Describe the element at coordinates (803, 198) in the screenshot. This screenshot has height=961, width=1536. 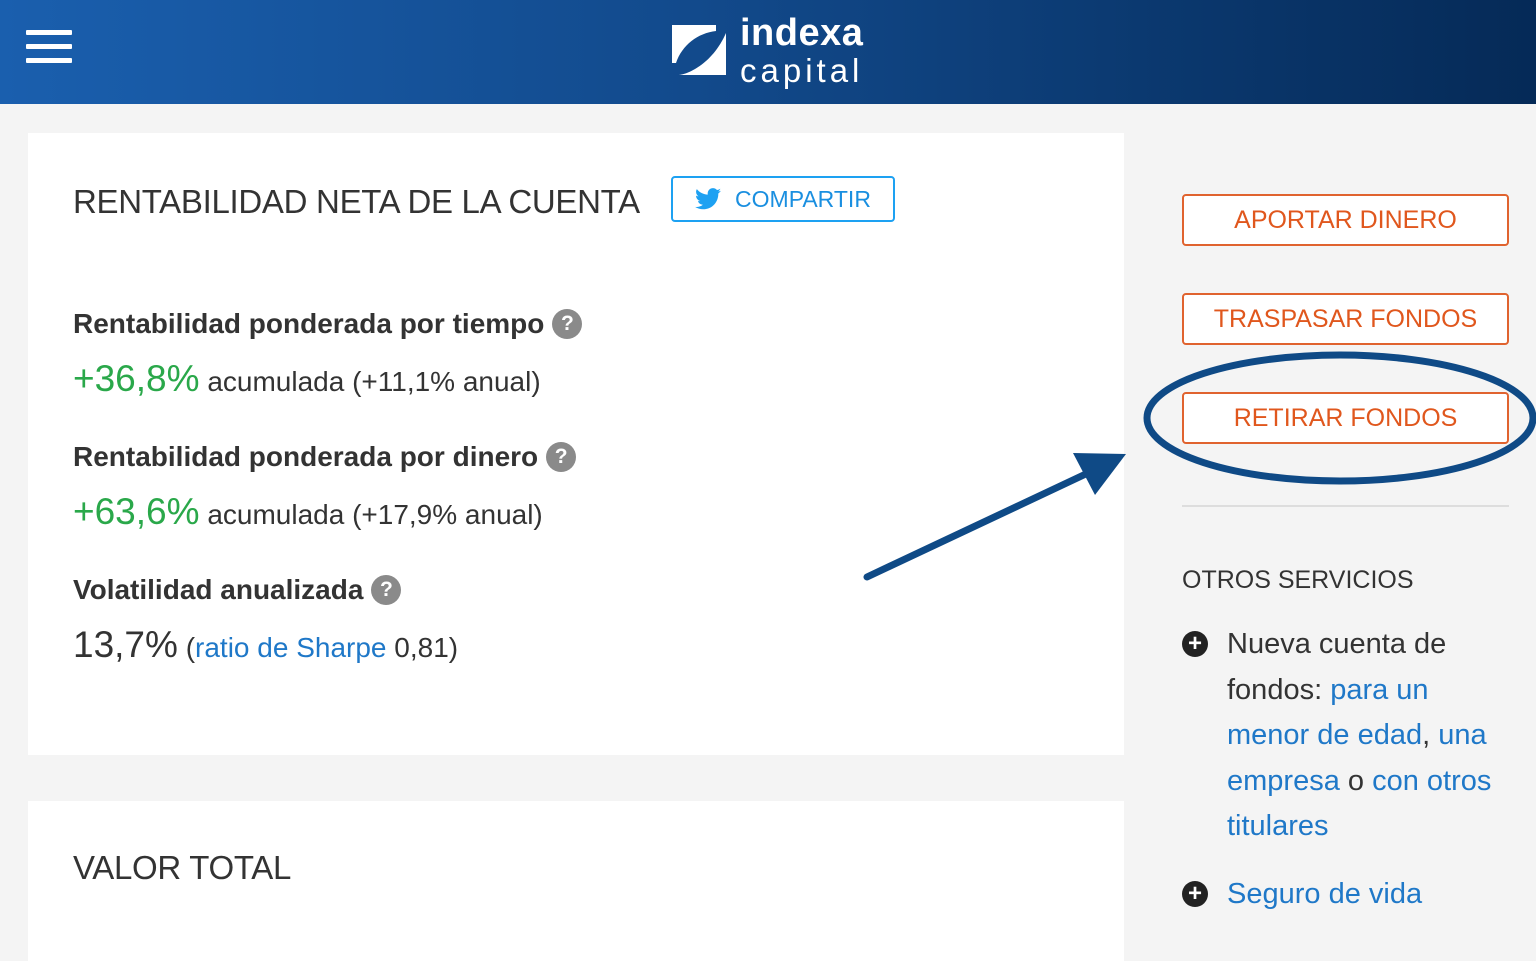
I see `share-button-label: COMPARTIR` at that location.